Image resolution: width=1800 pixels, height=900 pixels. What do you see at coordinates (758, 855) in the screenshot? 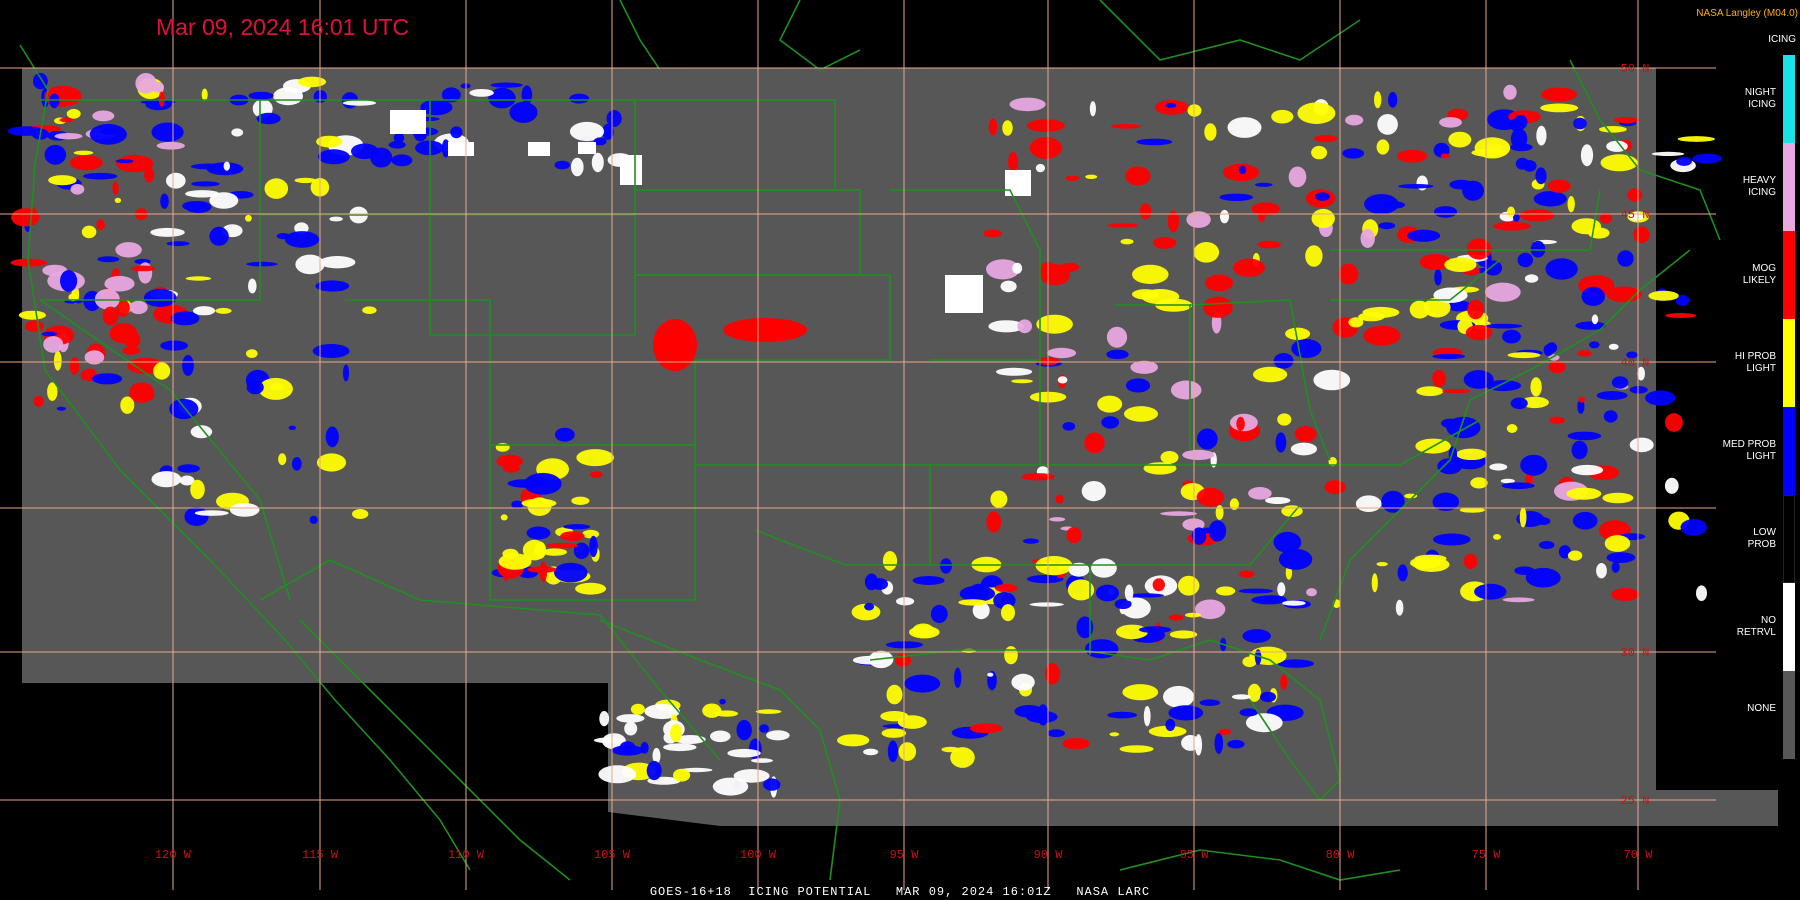
I see `longitude-label: 100 W` at bounding box center [758, 855].